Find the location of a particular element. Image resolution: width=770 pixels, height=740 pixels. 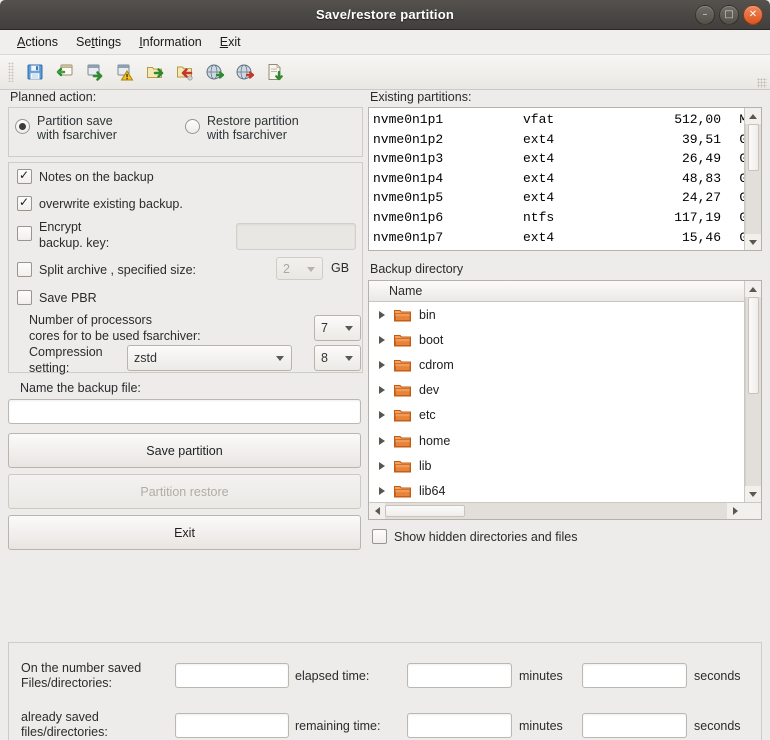

document-green-arrow-icon is located at coordinates (275, 72).